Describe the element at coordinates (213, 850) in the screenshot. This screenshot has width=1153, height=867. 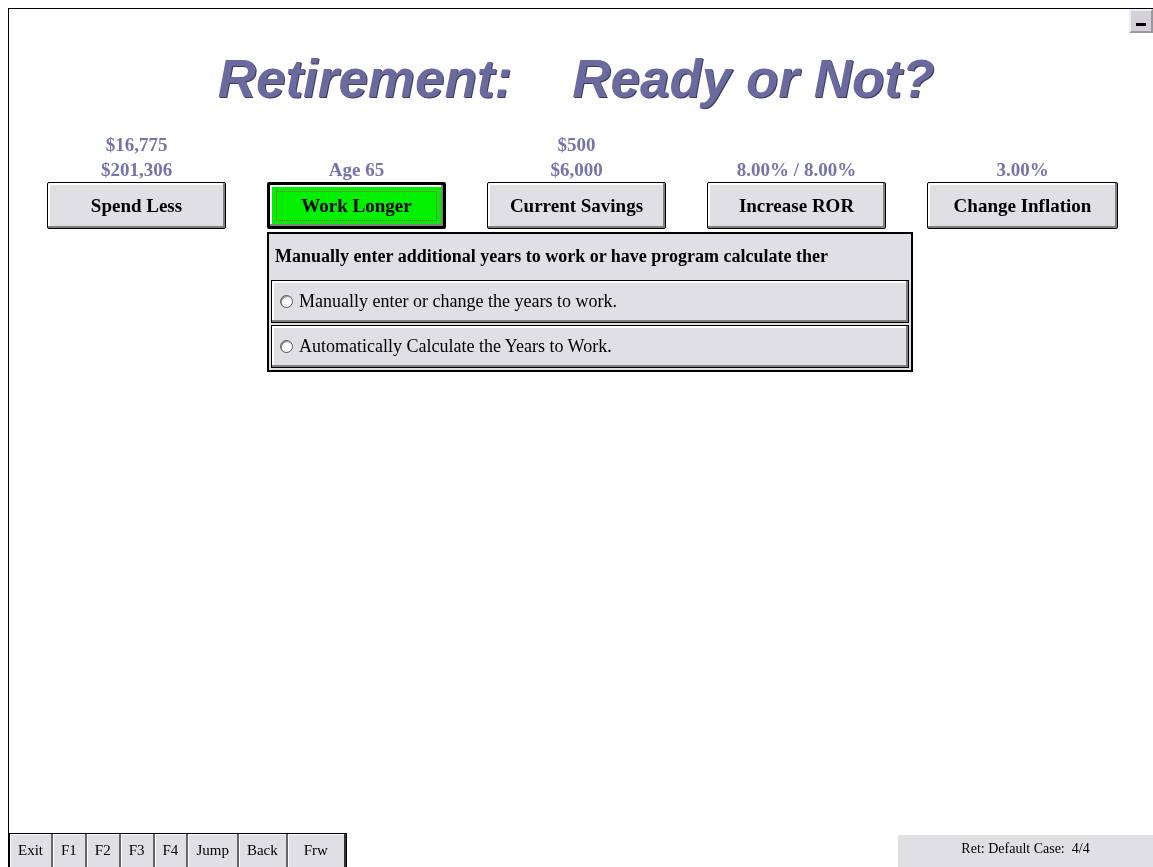
I see `toolbar-button: Jump` at that location.